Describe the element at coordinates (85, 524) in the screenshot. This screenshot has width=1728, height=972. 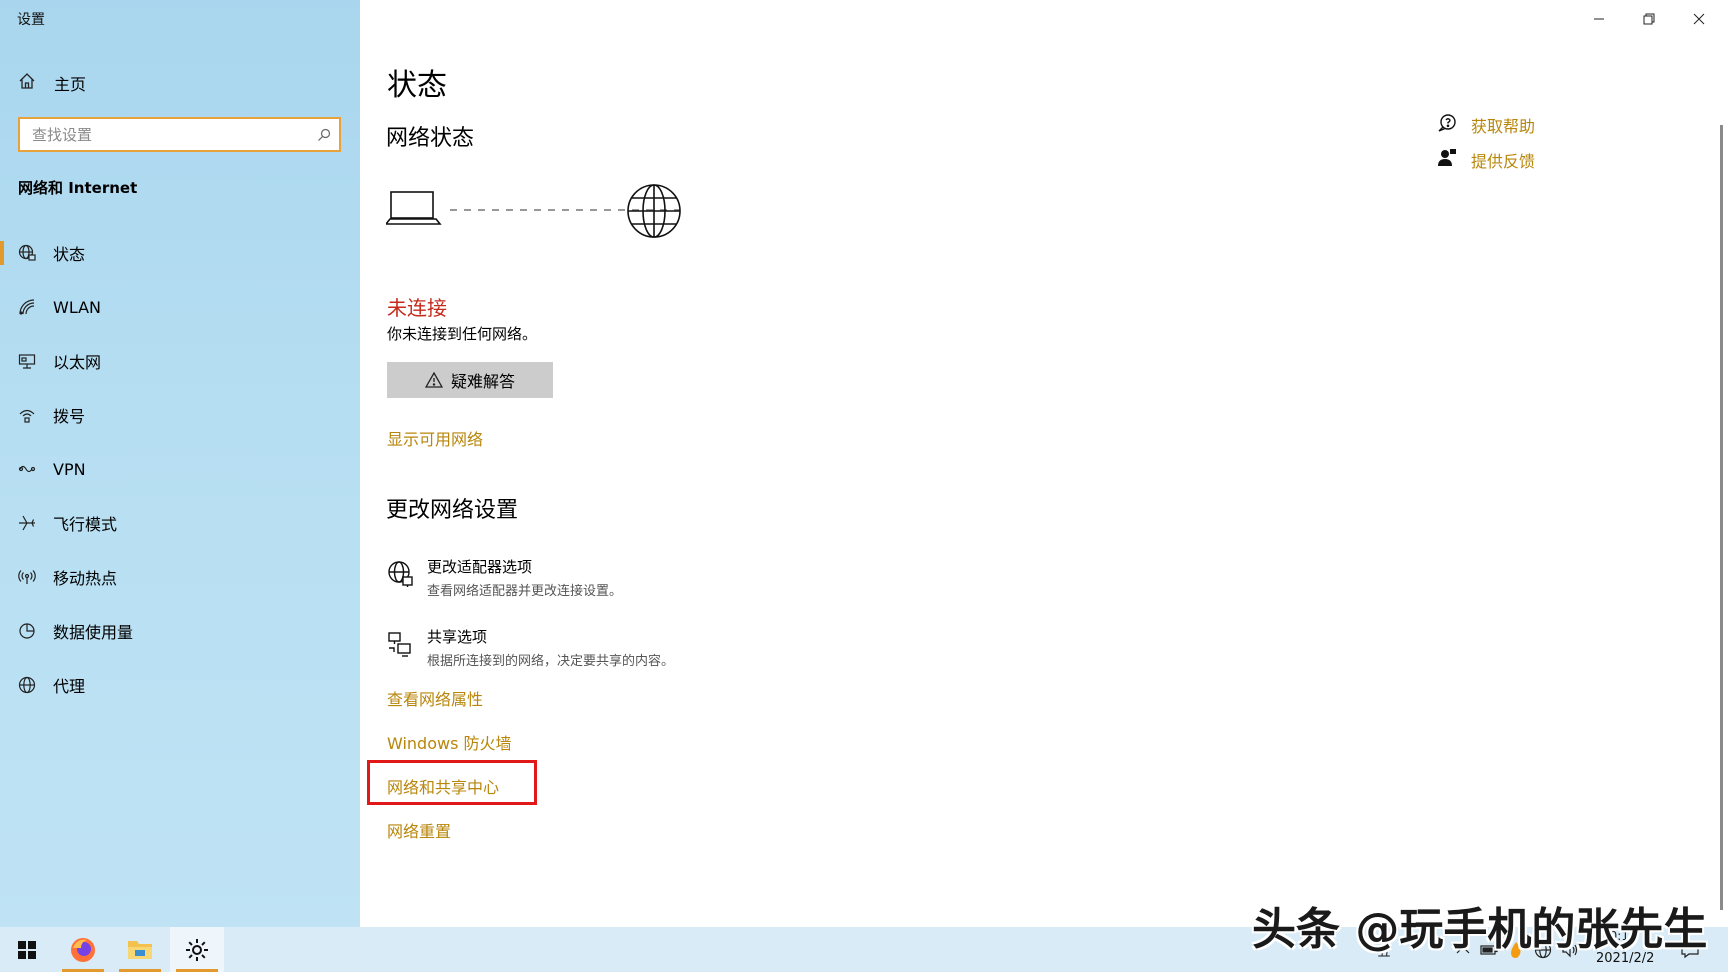
I see `sidebar-item-label: 飞行模式` at that location.